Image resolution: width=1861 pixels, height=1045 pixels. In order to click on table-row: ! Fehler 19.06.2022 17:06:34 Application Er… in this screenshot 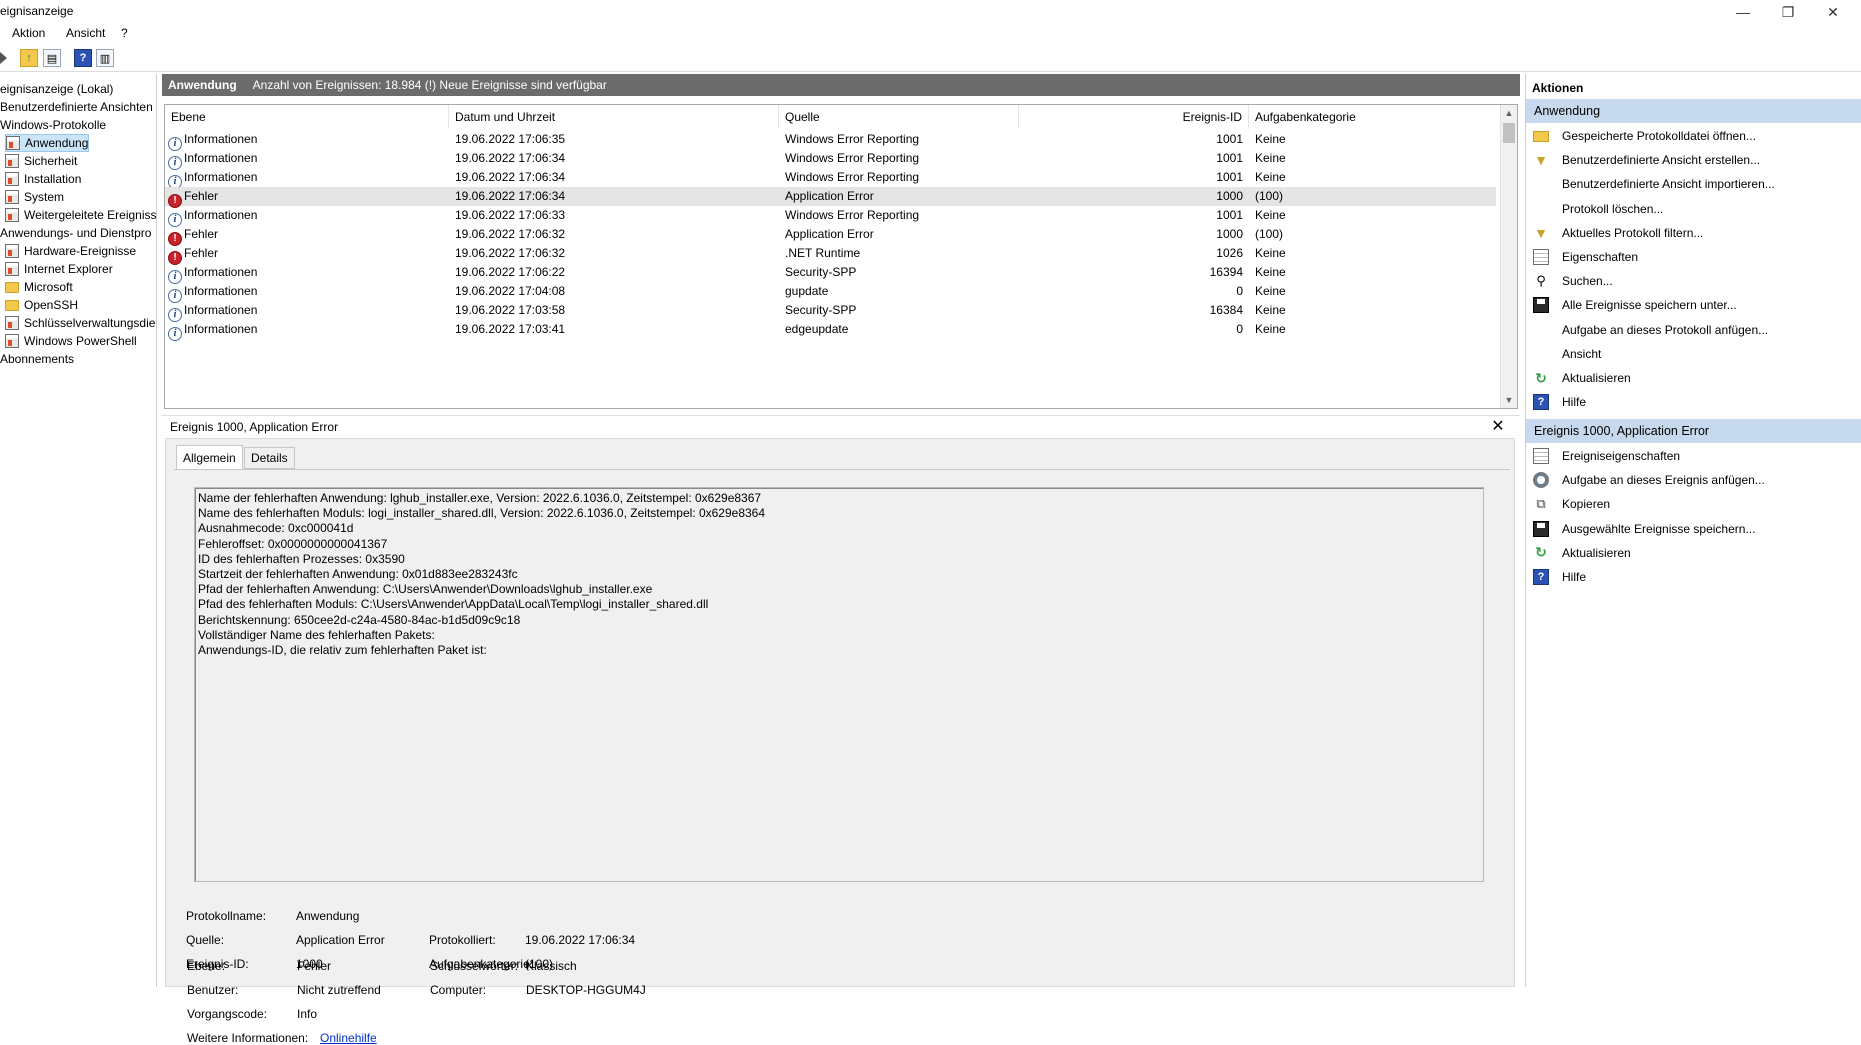, I will do `click(830, 197)`.